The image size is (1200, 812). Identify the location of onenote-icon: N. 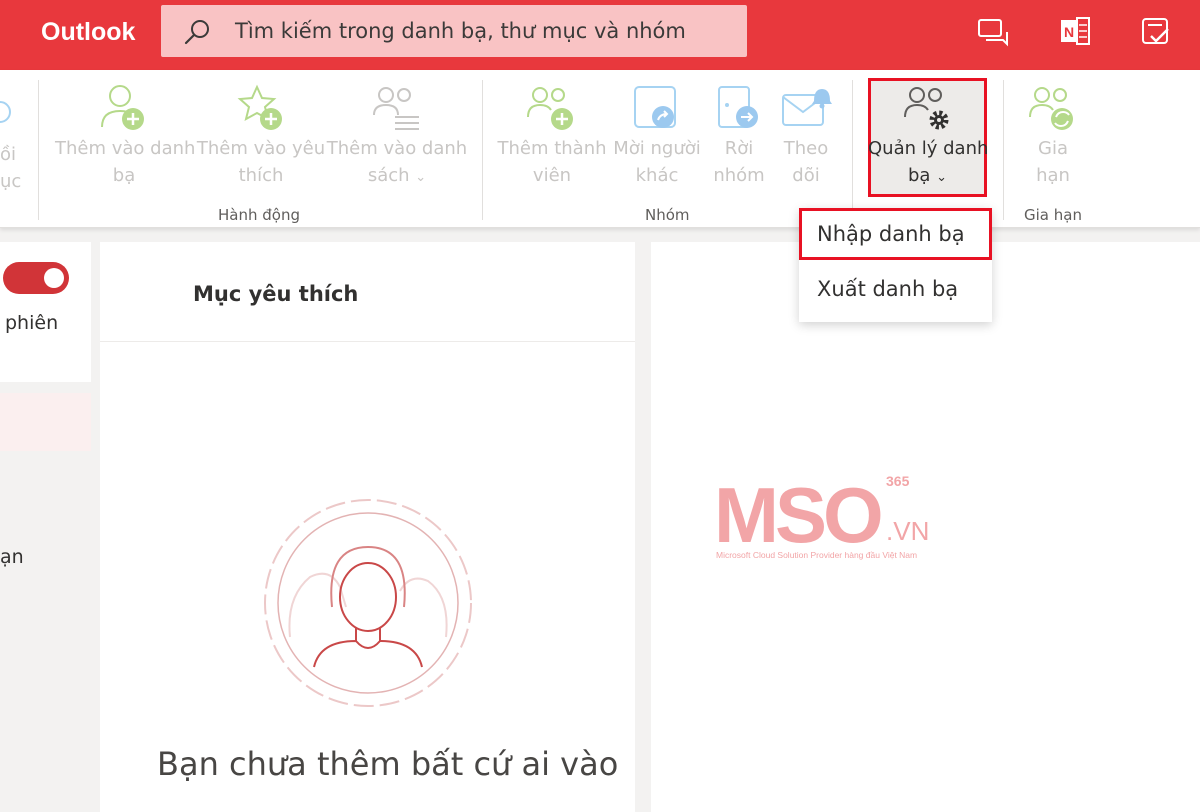
(1075, 32).